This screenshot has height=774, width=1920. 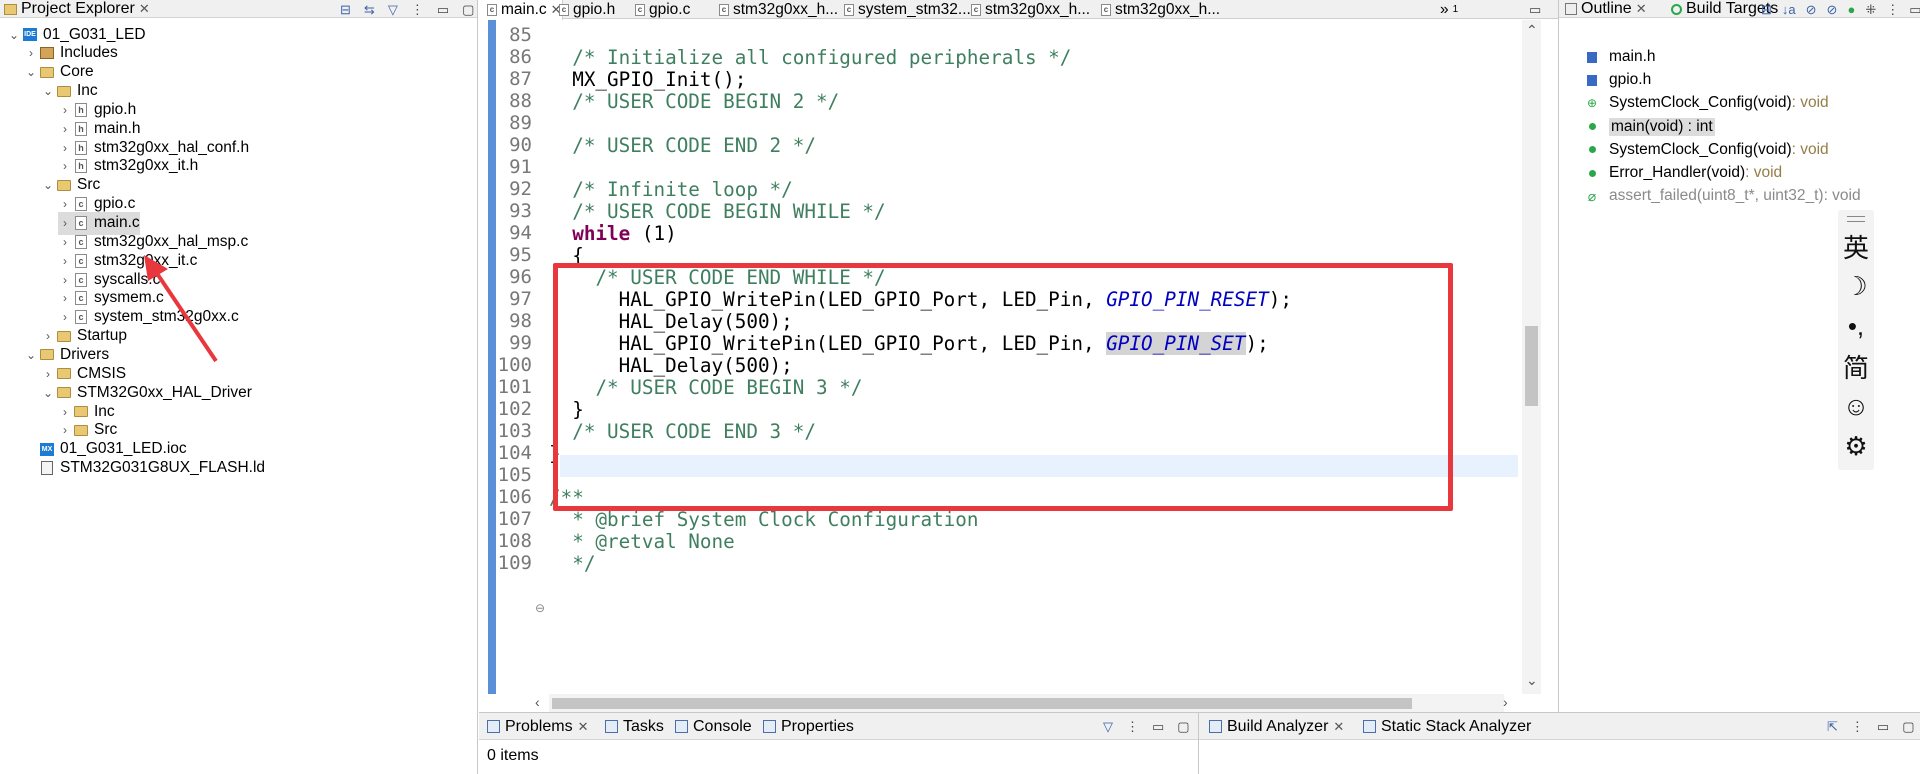 What do you see at coordinates (671, 189) in the screenshot?
I see `code-line: /* Infinite loop */` at bounding box center [671, 189].